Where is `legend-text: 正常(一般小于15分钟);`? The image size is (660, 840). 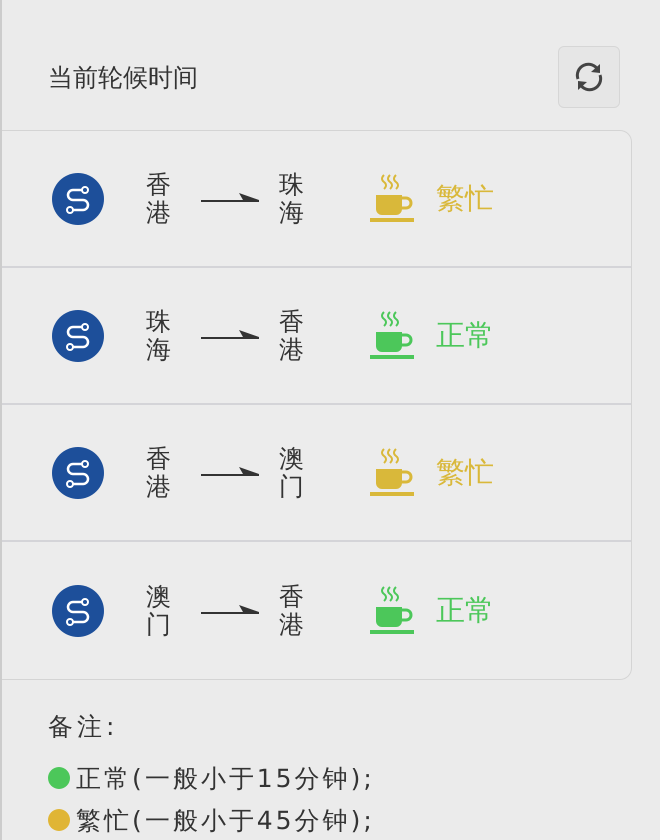
legend-text: 正常(一般小于15分钟); is located at coordinates (225, 778).